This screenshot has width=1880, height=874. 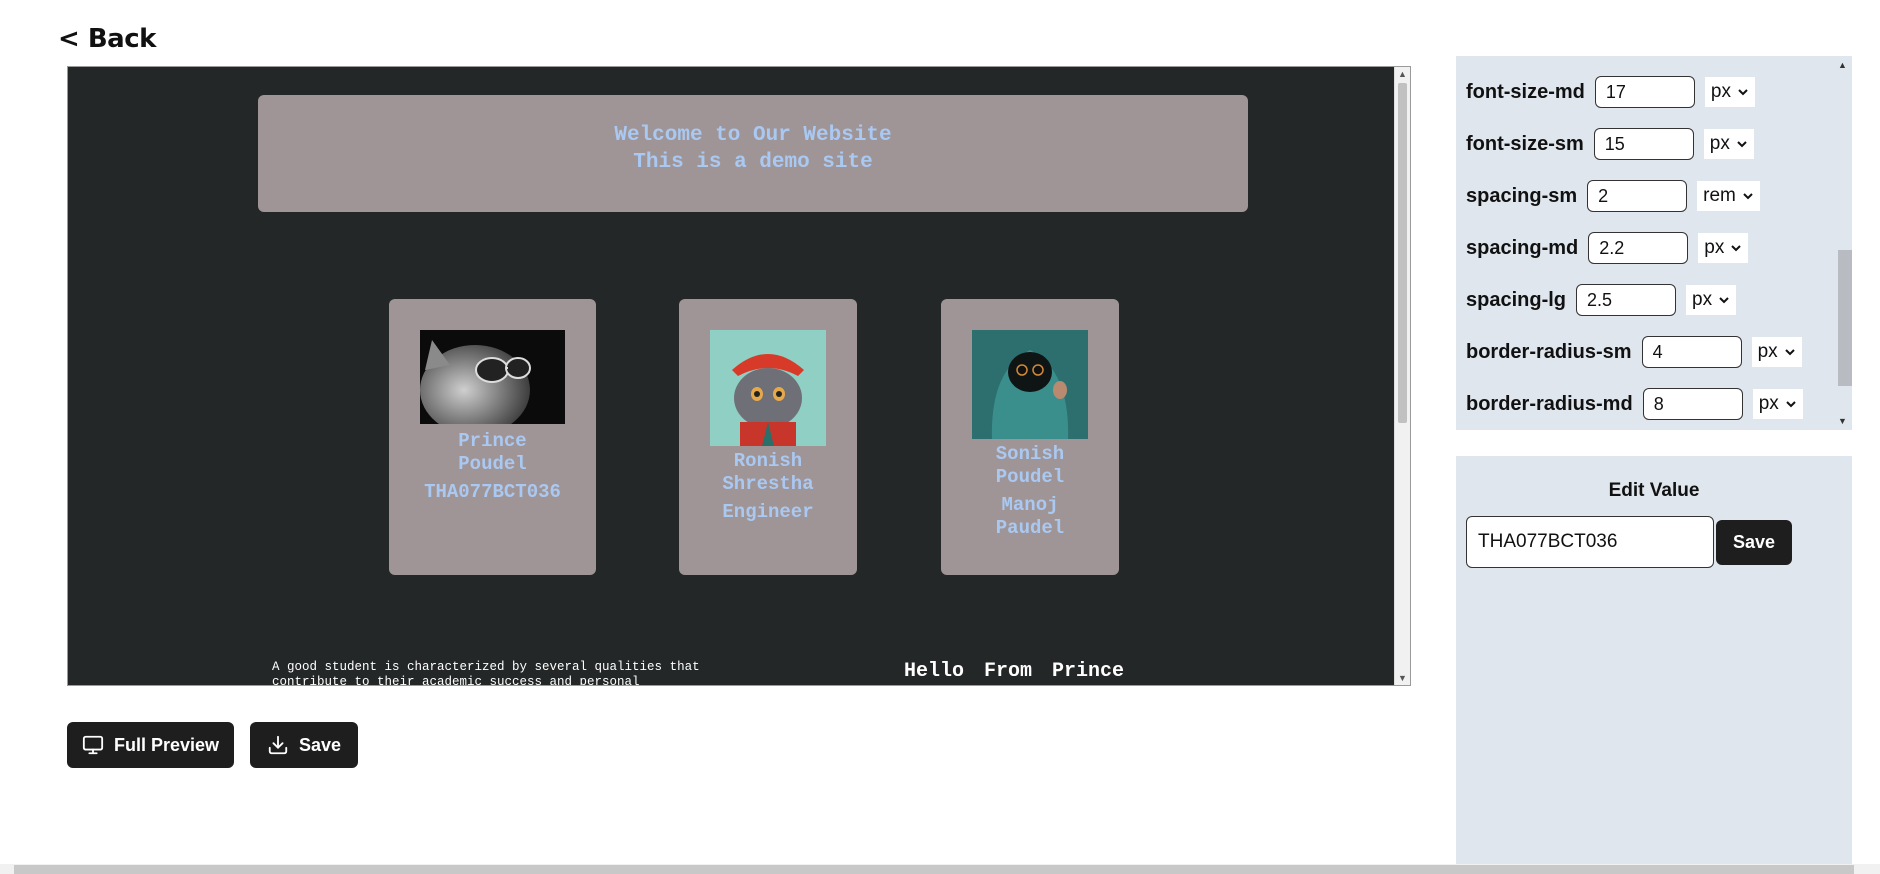 I want to click on card-subtitle: THA077BCT036, so click(x=492, y=492).